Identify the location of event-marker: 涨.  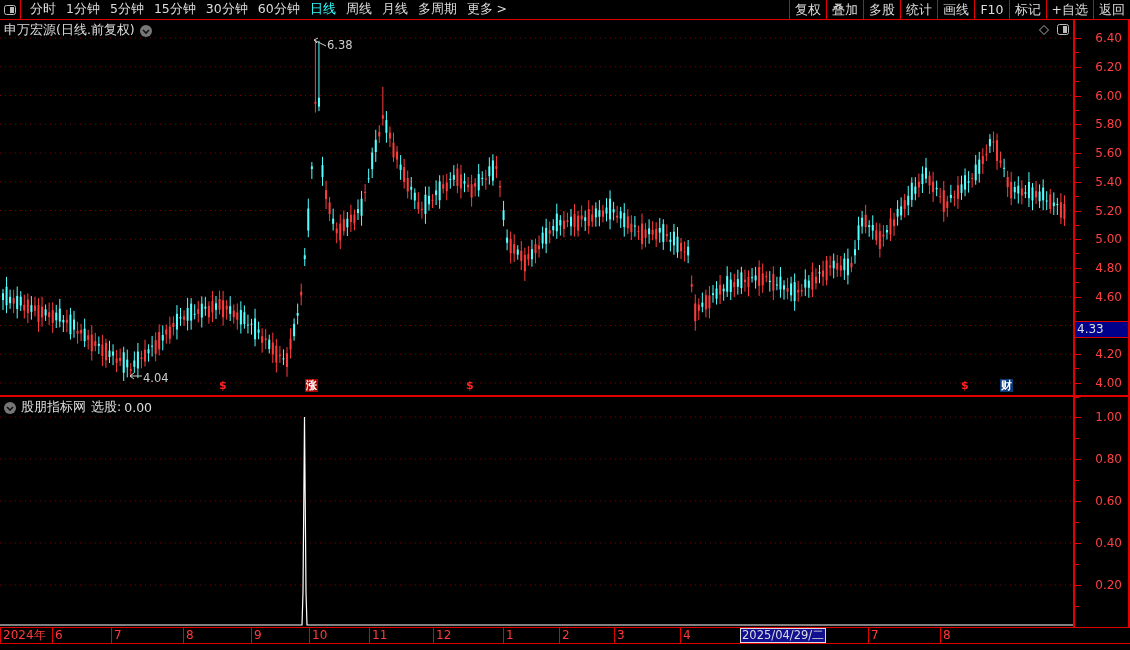
(311, 385).